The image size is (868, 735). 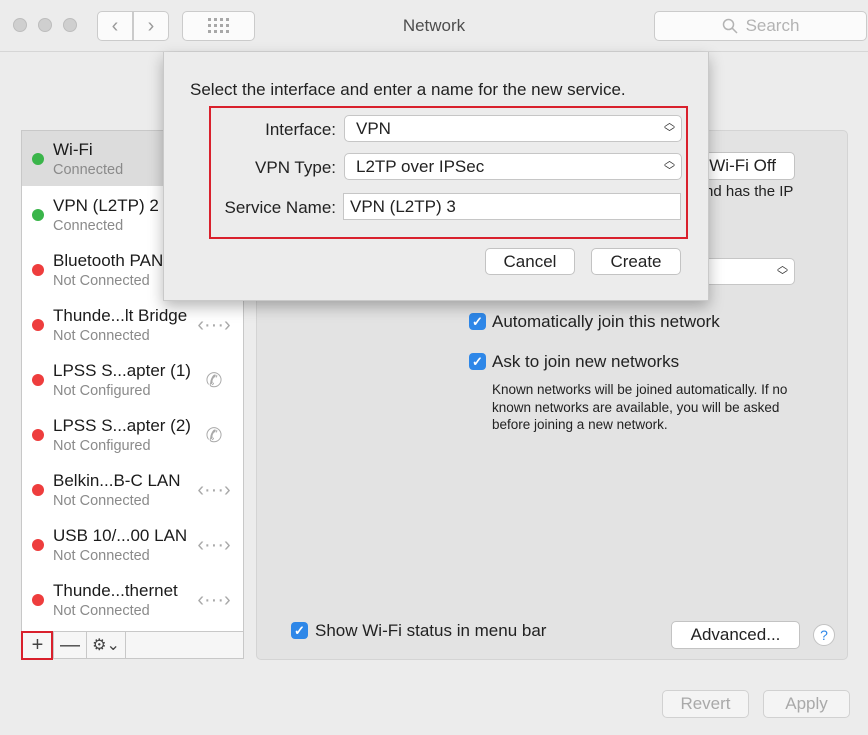 I want to click on service-name: Thunde...lt Bridge, so click(x=120, y=315).